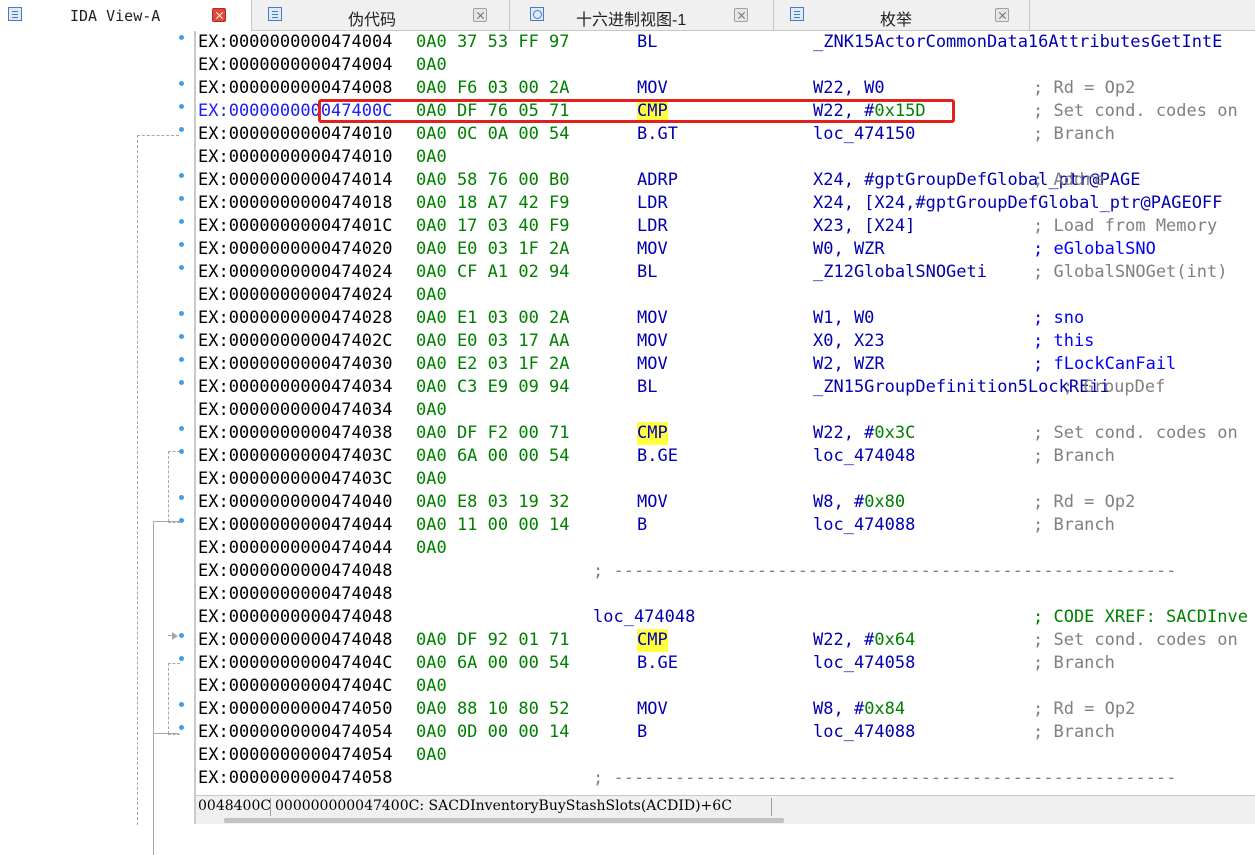 Image resolution: width=1255 pixels, height=855 pixels. What do you see at coordinates (849, 364) in the screenshot?
I see `operands: W2, WZR` at bounding box center [849, 364].